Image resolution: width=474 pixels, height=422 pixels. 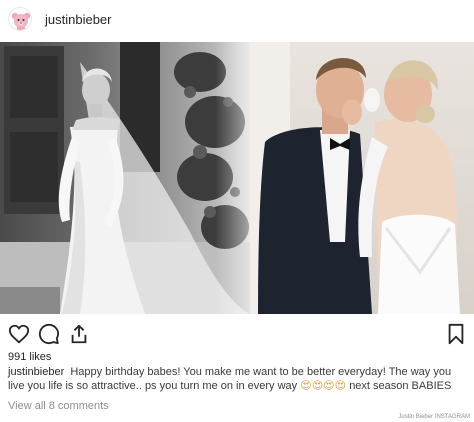 I want to click on caption-username: justinbieber, so click(x=36, y=372).